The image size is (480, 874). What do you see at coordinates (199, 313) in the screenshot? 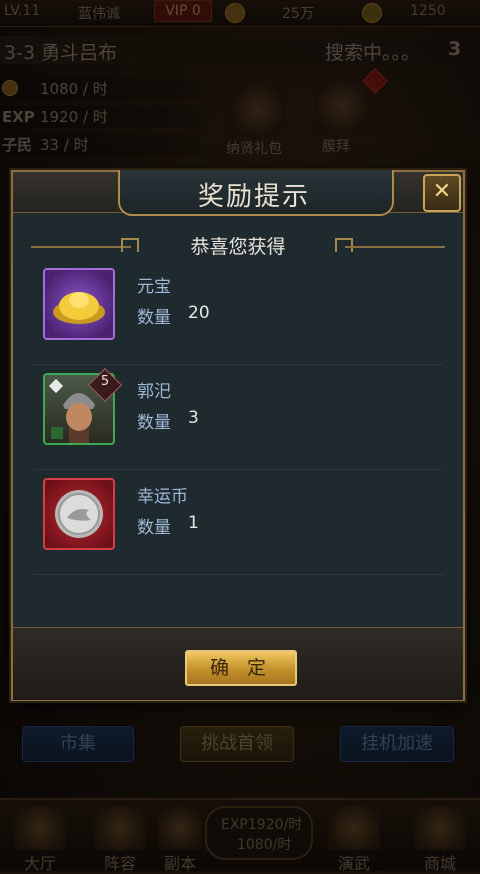
I see `quantity-value: 20` at bounding box center [199, 313].